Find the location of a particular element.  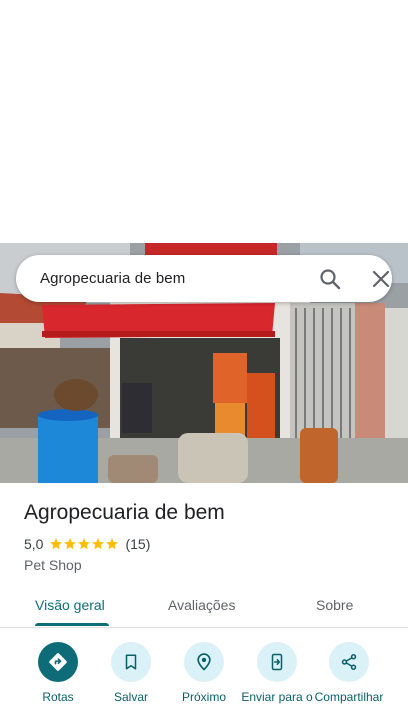

share-label: Compartilhar is located at coordinates (349, 697).